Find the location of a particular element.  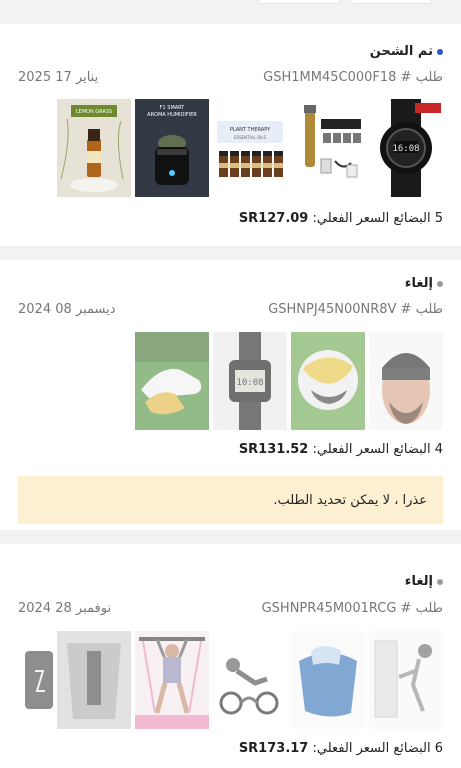

order-total: 4 البضائع السعر الفعلي: SR131.52 is located at coordinates (341, 449).